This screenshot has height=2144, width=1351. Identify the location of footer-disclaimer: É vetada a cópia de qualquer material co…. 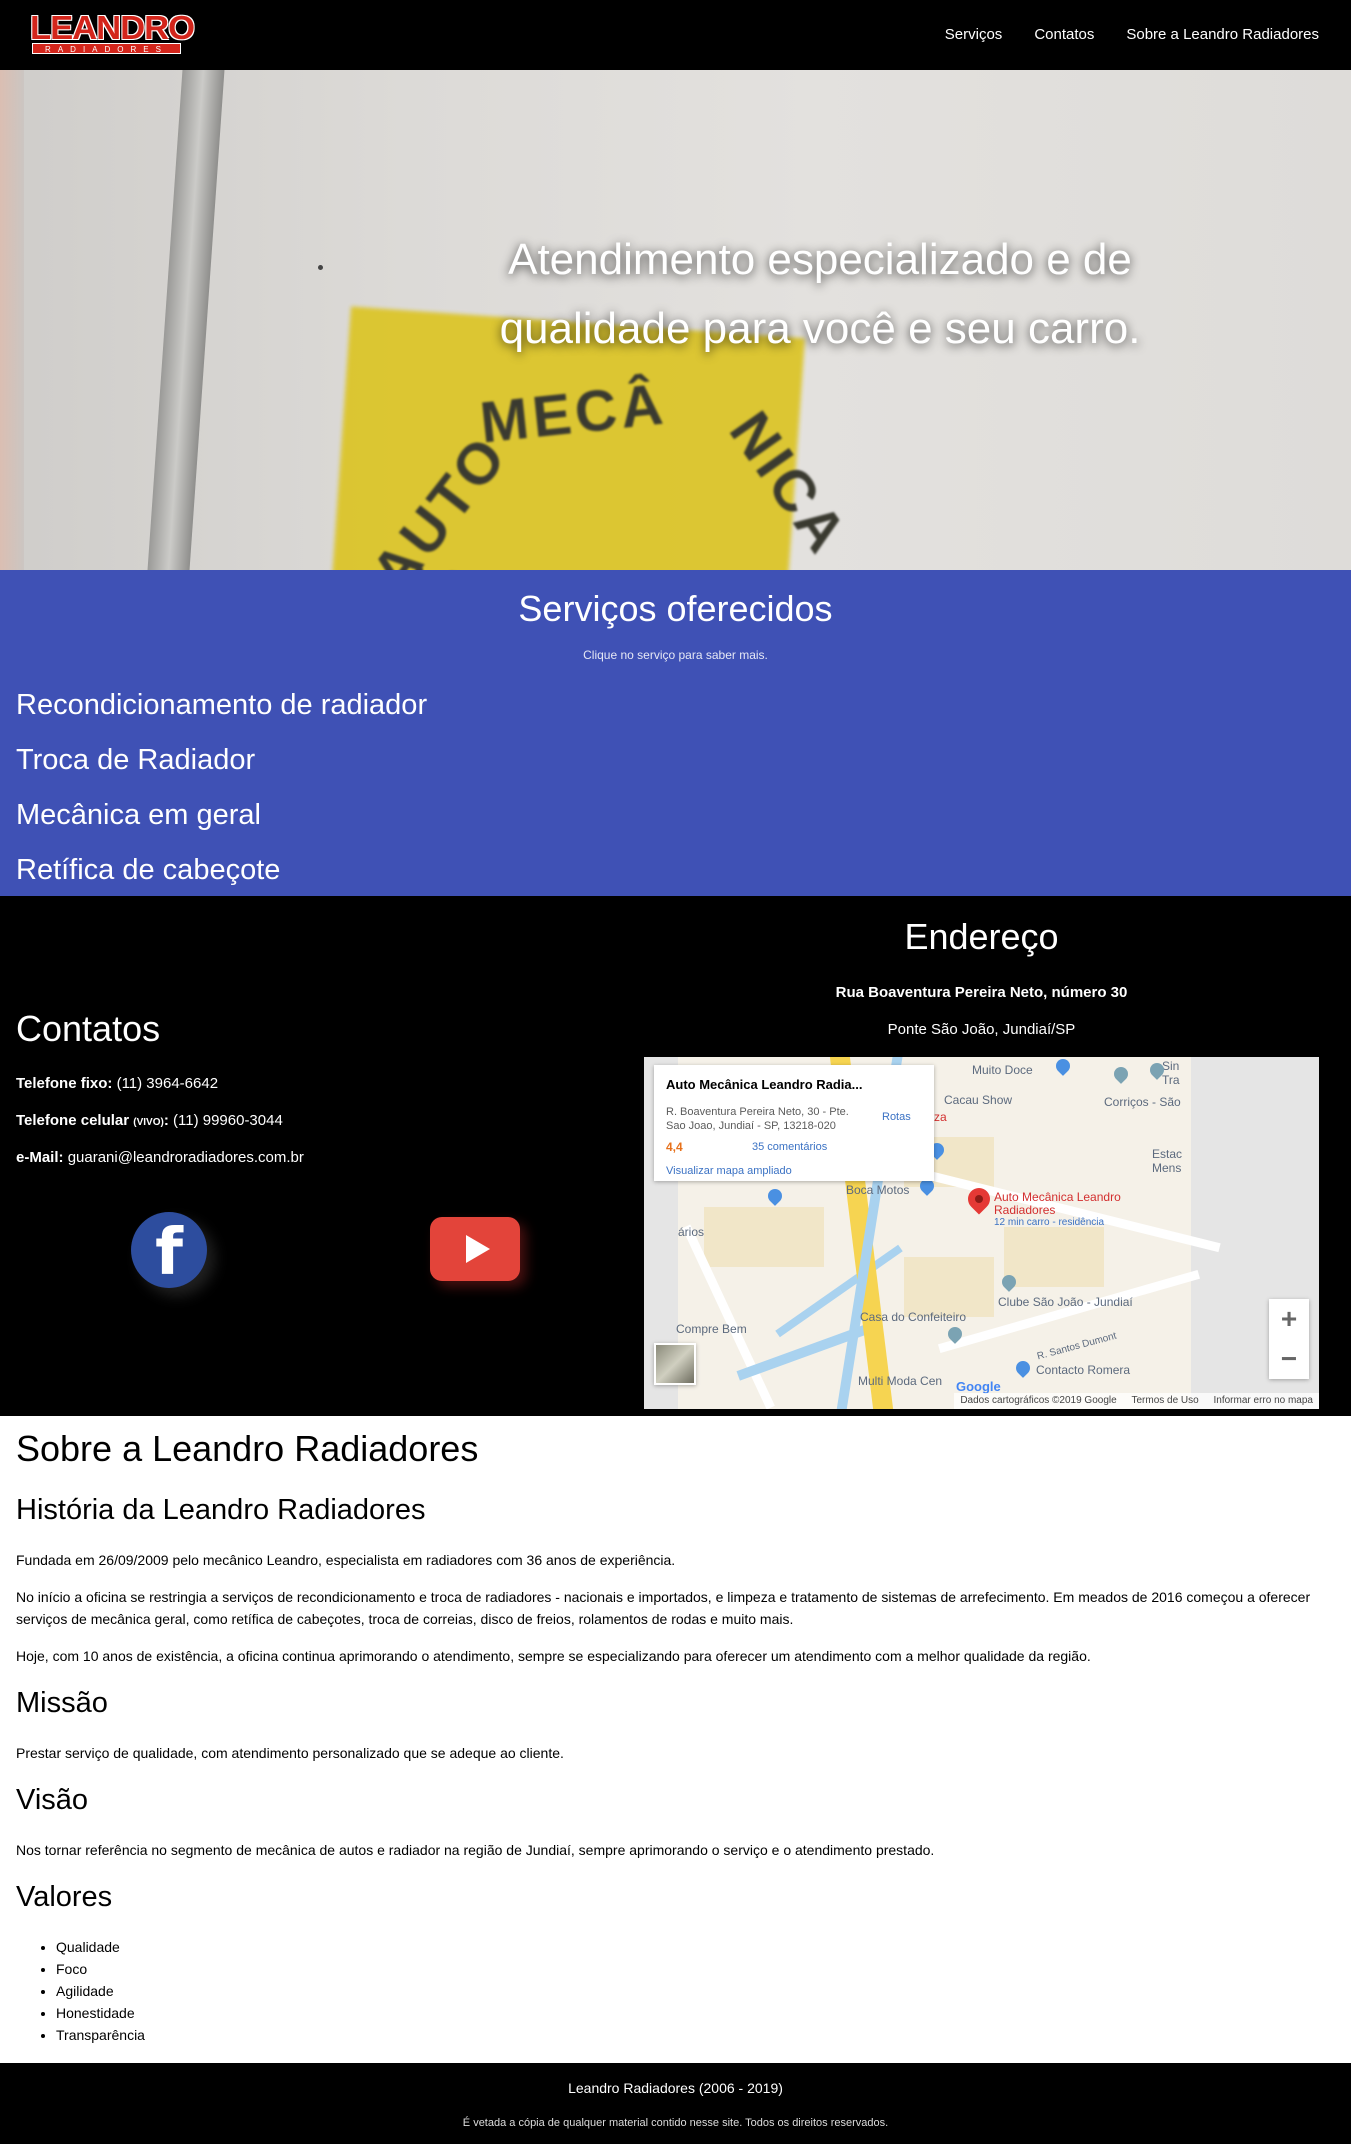
(675, 2123).